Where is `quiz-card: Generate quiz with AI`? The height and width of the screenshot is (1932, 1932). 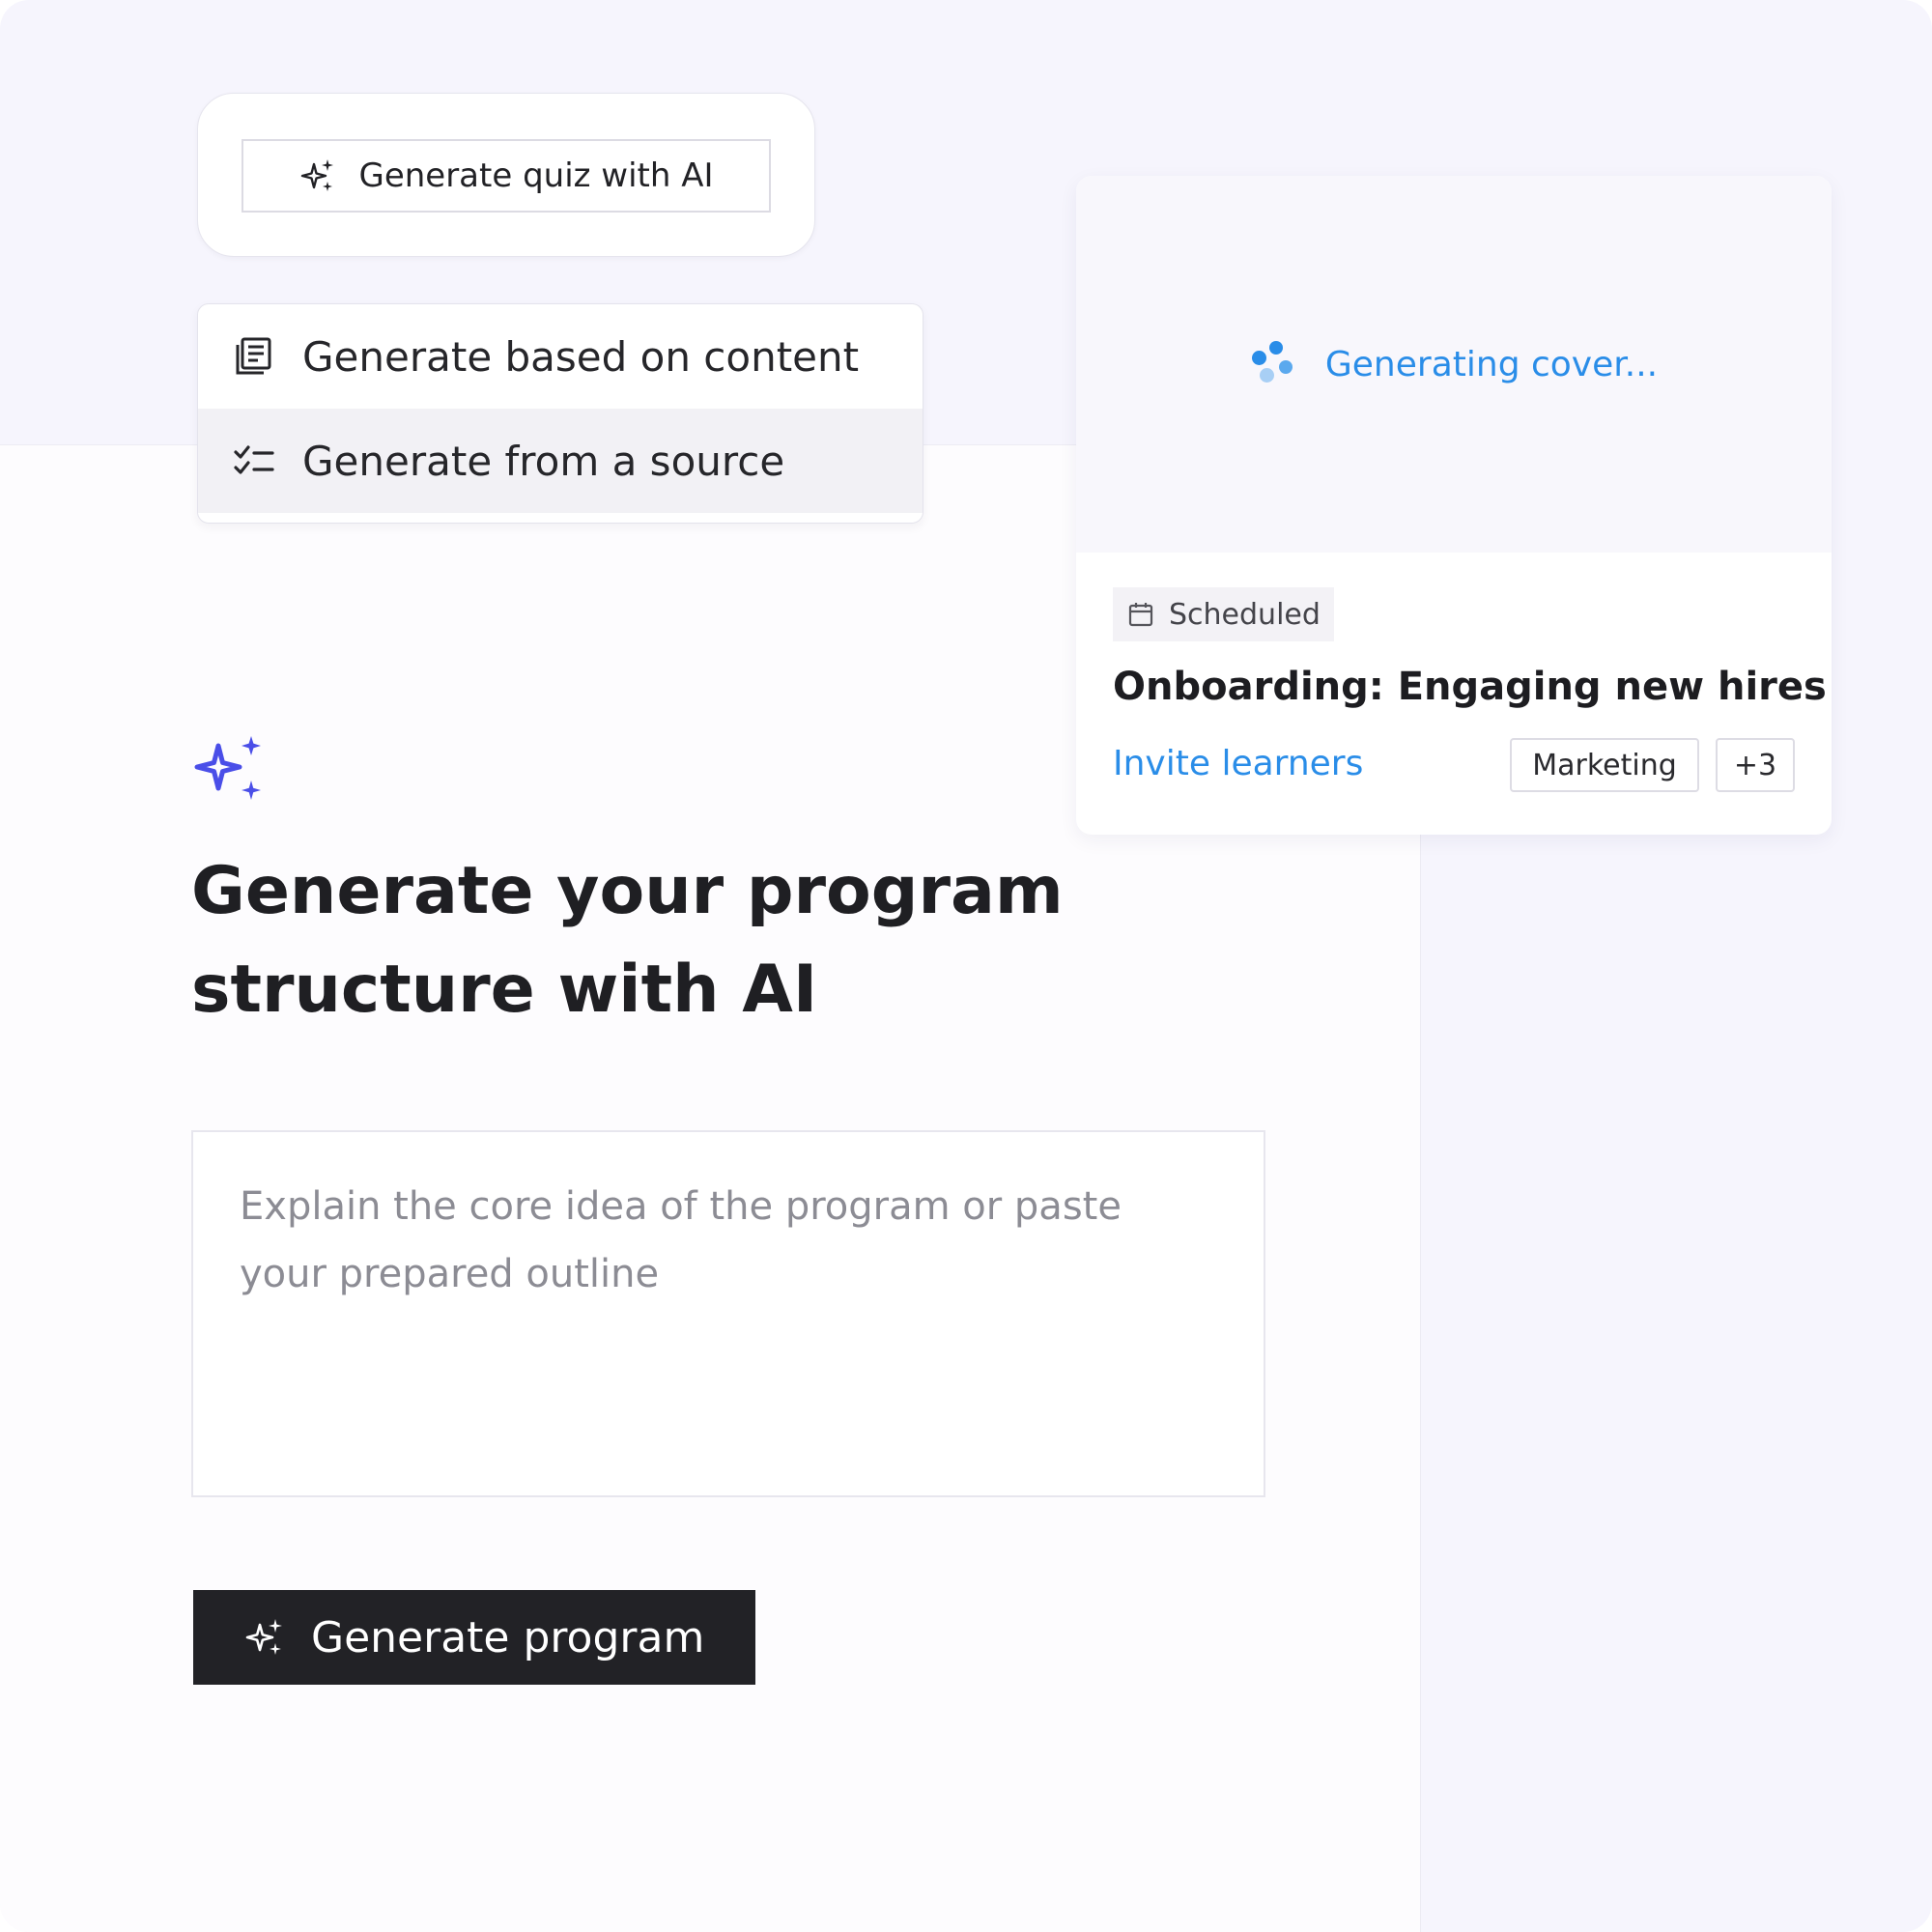 quiz-card: Generate quiz with AI is located at coordinates (506, 175).